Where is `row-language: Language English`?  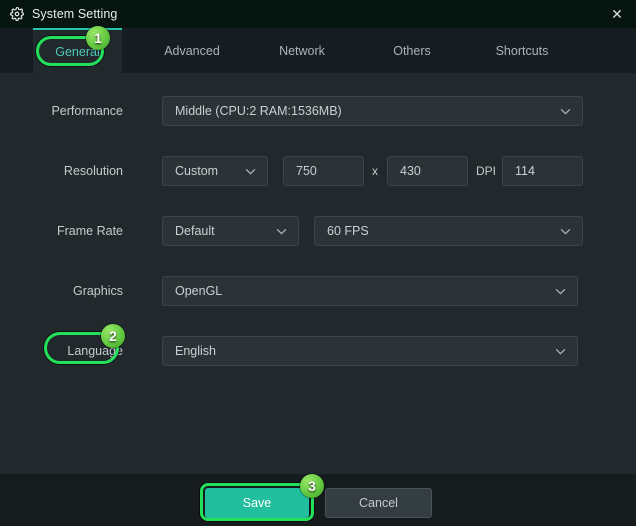
row-language: Language English is located at coordinates (318, 351).